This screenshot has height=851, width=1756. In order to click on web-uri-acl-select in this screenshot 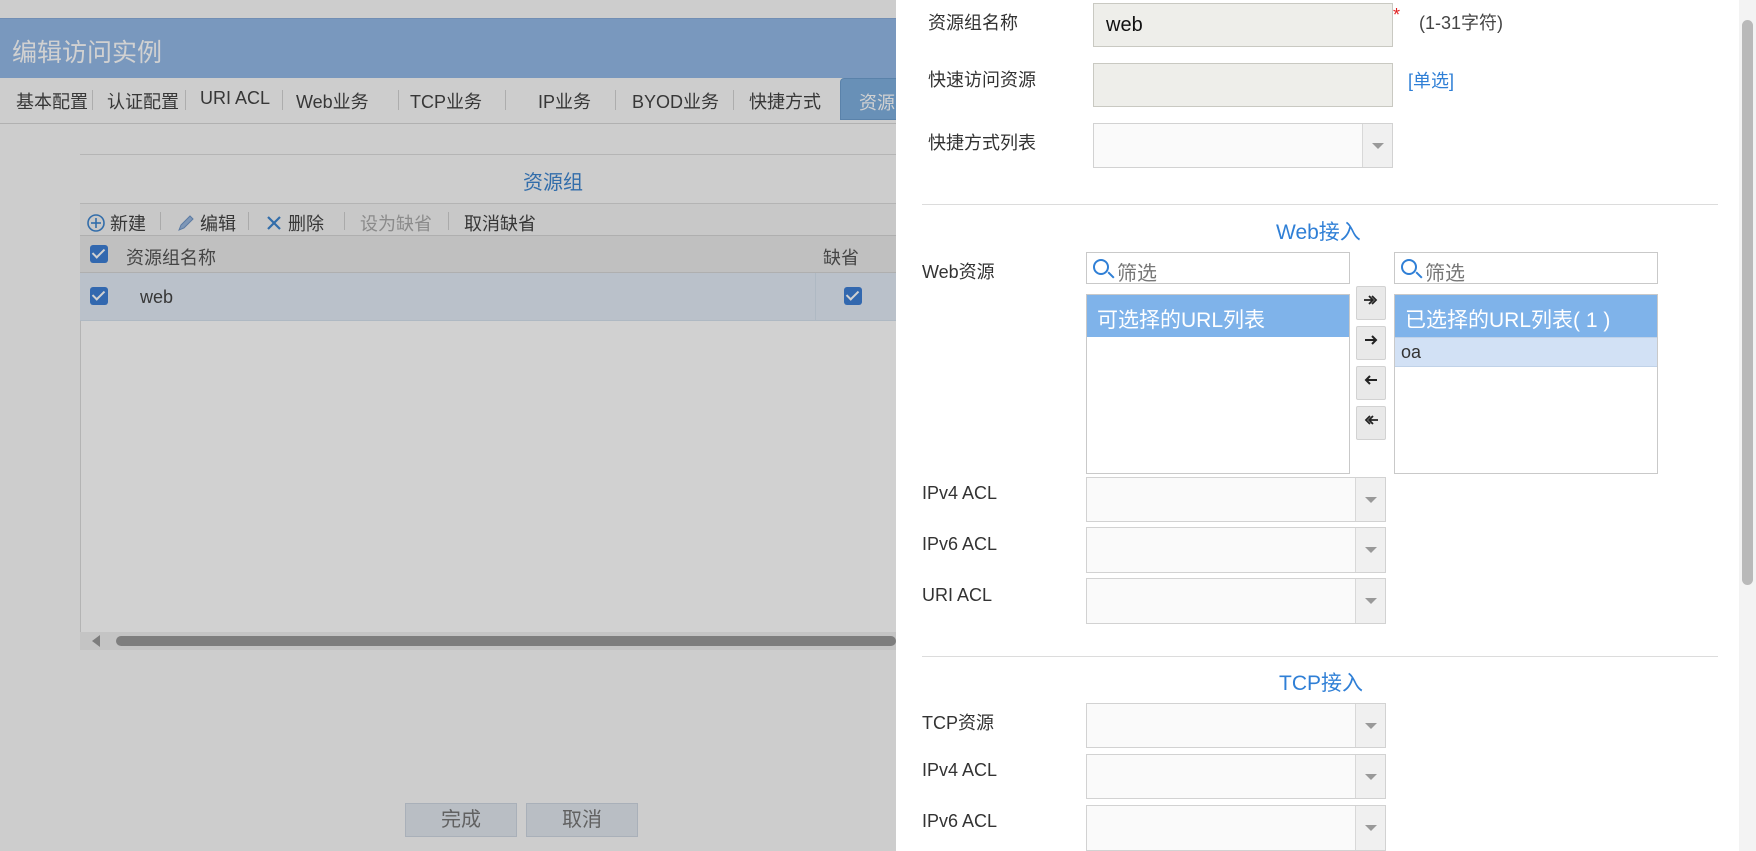, I will do `click(1236, 601)`.